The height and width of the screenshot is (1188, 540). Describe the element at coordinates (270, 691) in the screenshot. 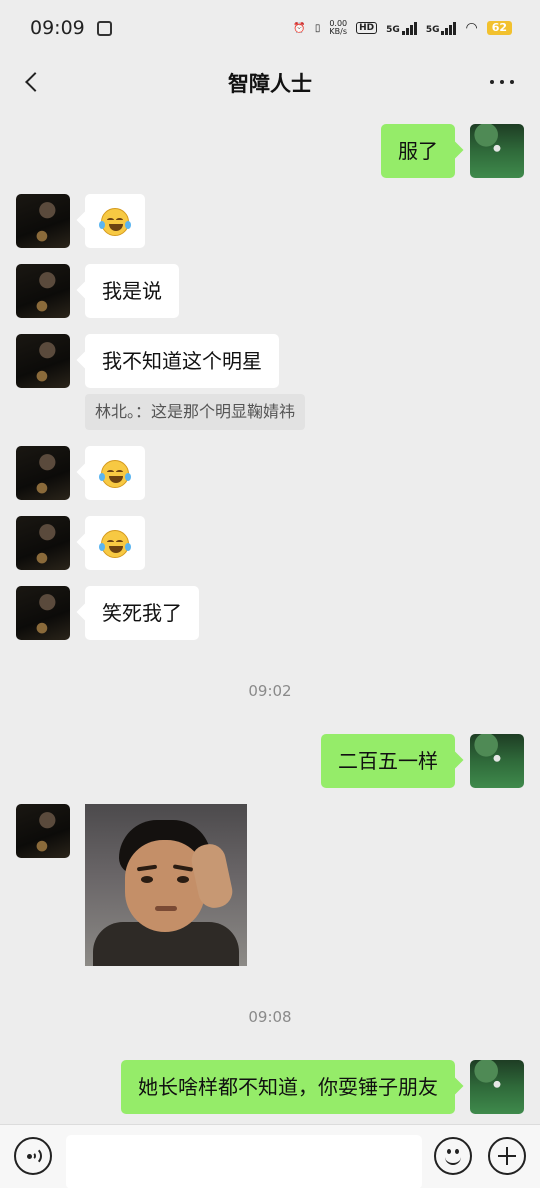

I see `timestamp: 09:02` at that location.